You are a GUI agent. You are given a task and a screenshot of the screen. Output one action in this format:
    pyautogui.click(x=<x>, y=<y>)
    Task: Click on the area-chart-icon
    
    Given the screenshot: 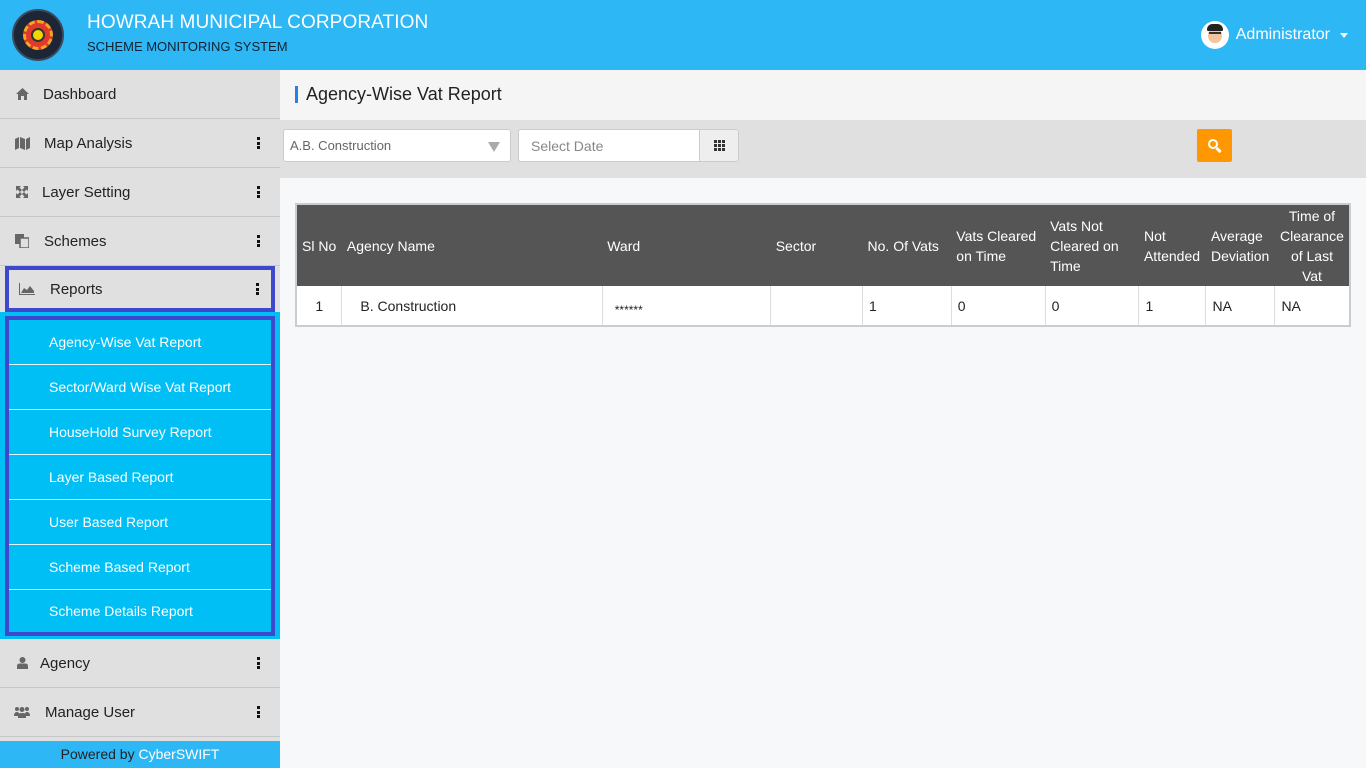 What is the action you would take?
    pyautogui.click(x=27, y=289)
    